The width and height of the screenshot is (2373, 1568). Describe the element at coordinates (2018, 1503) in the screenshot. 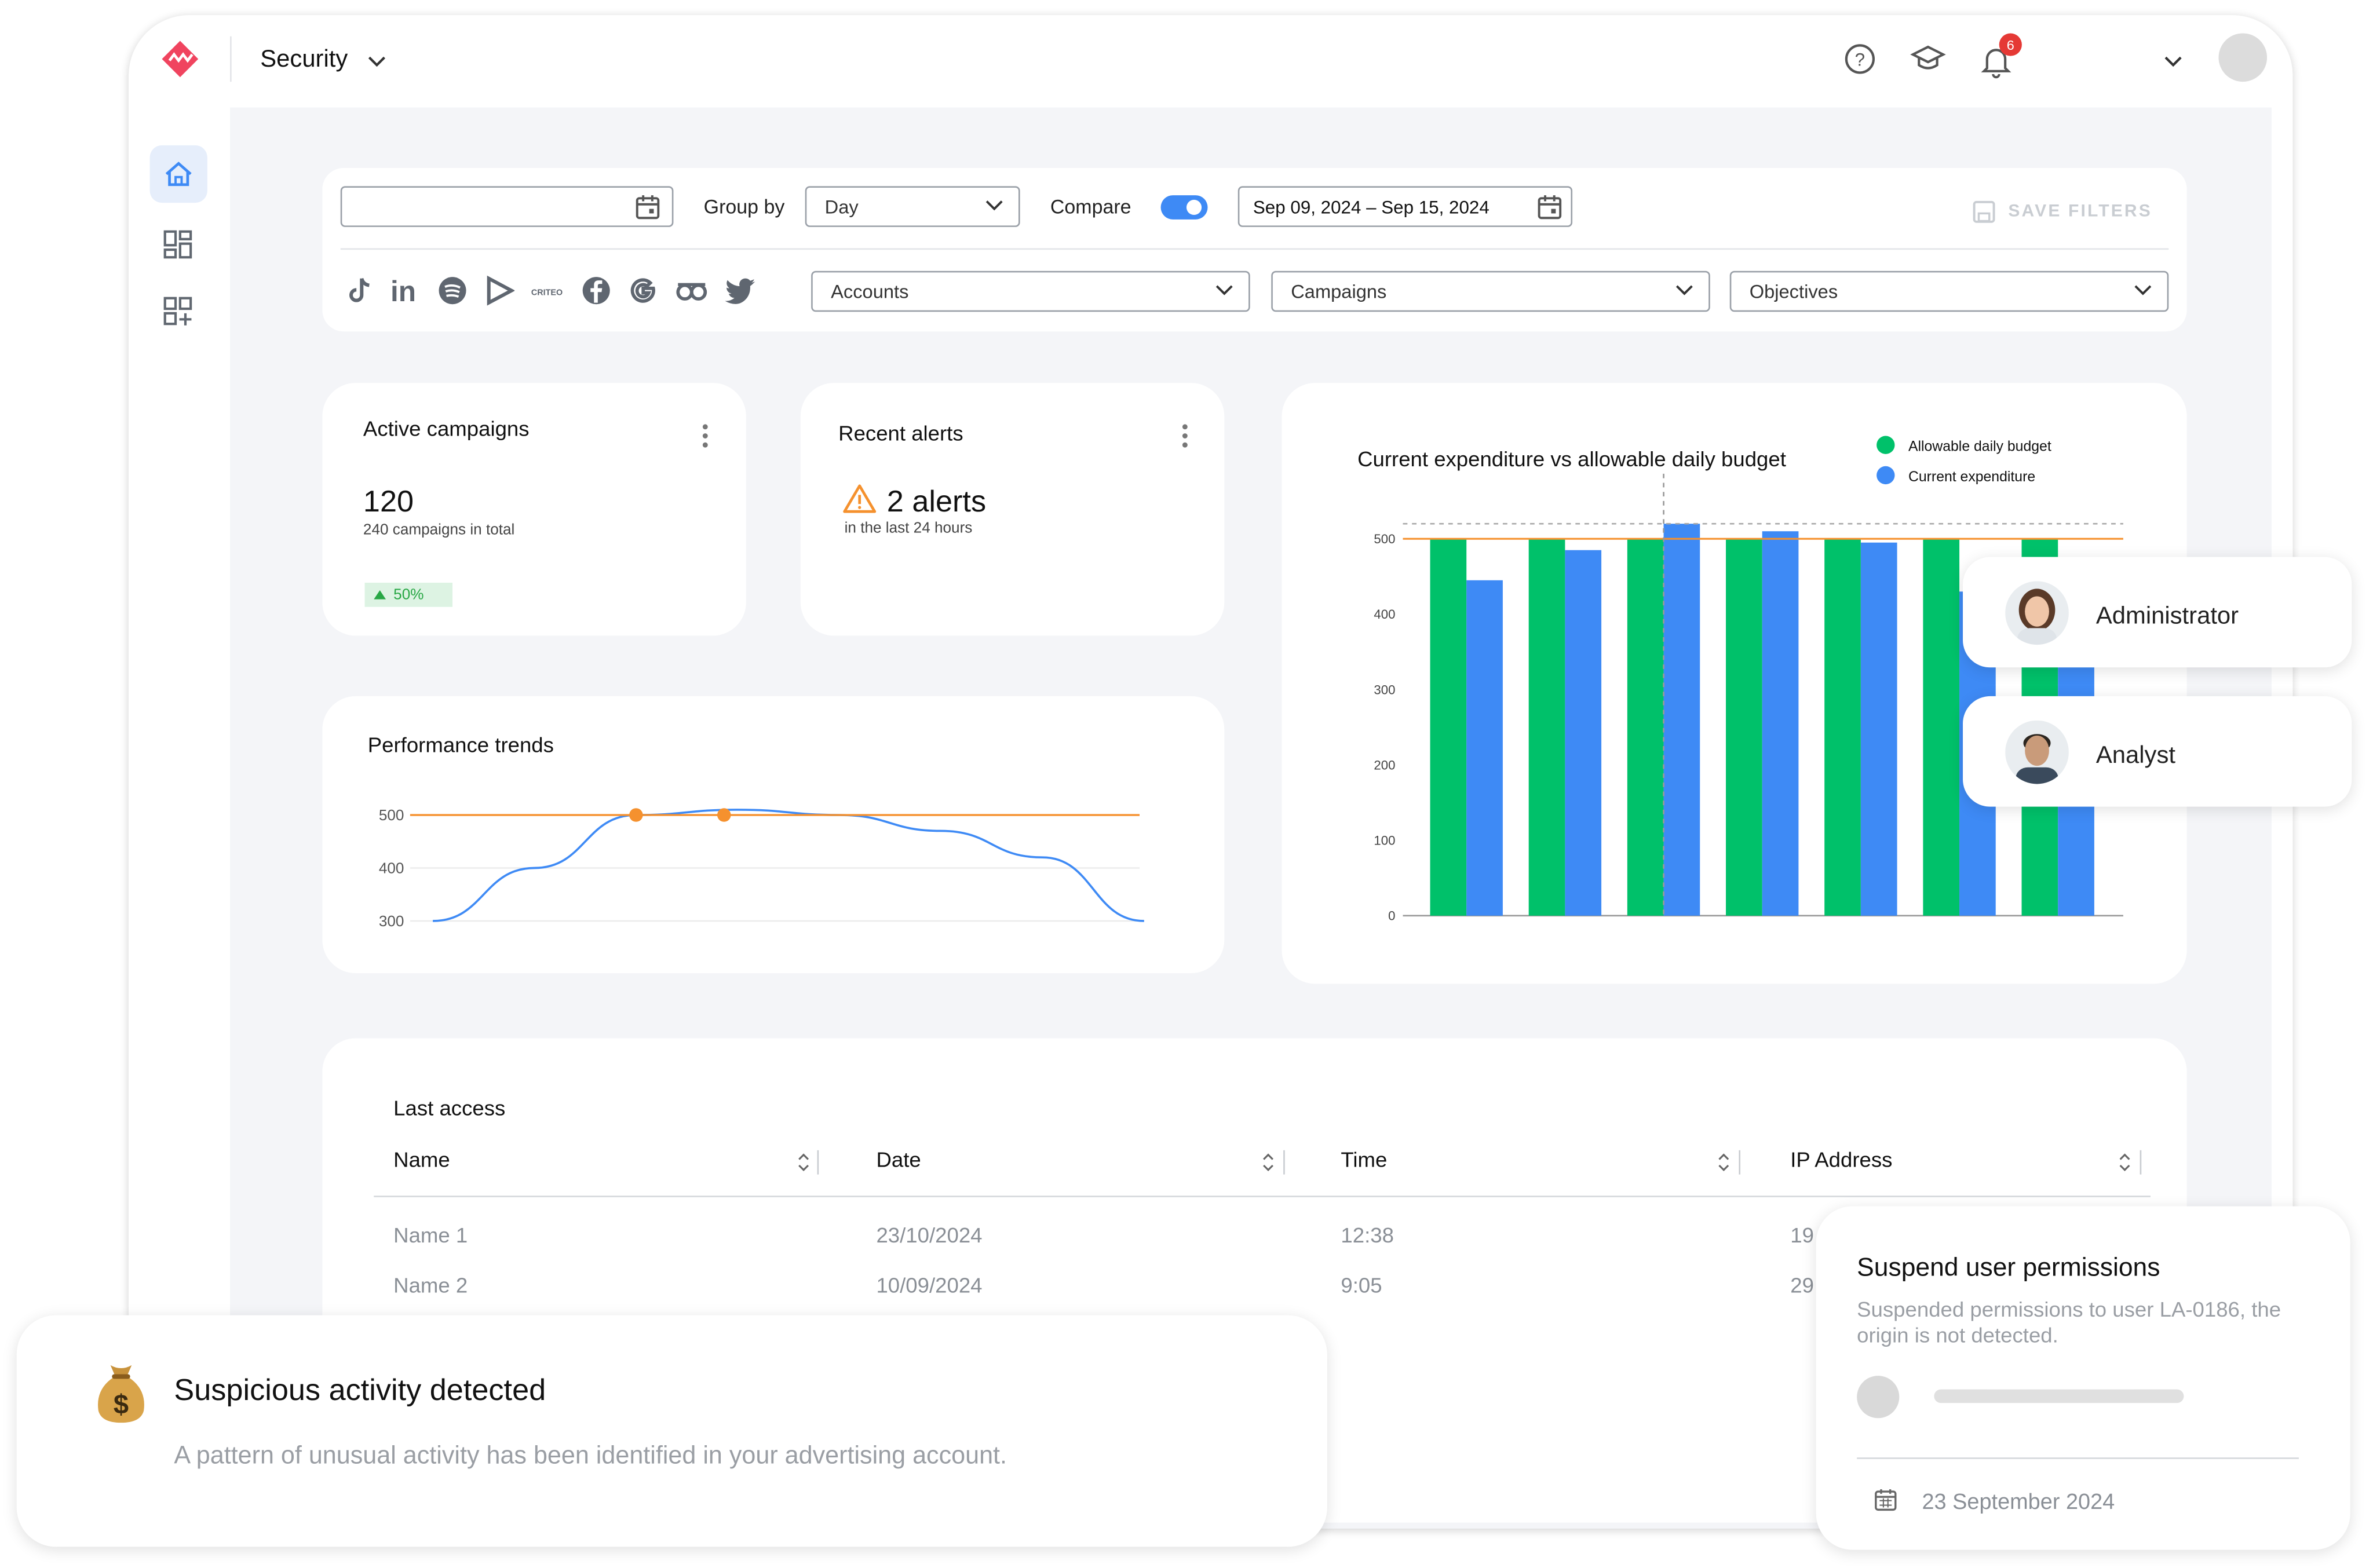

I see `card-date: 23 September 2024` at that location.